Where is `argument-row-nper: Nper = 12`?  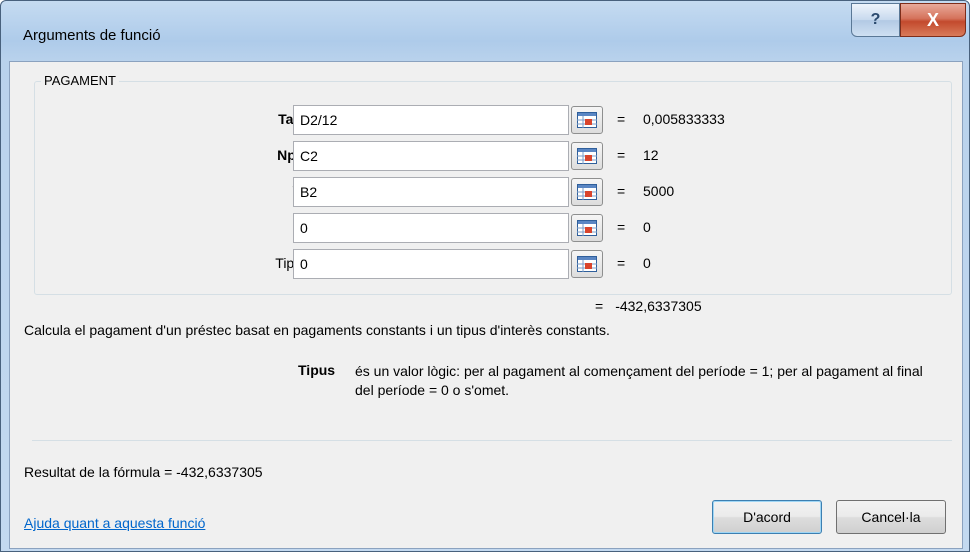
argument-row-nper: Nper = 12 is located at coordinates (494, 156).